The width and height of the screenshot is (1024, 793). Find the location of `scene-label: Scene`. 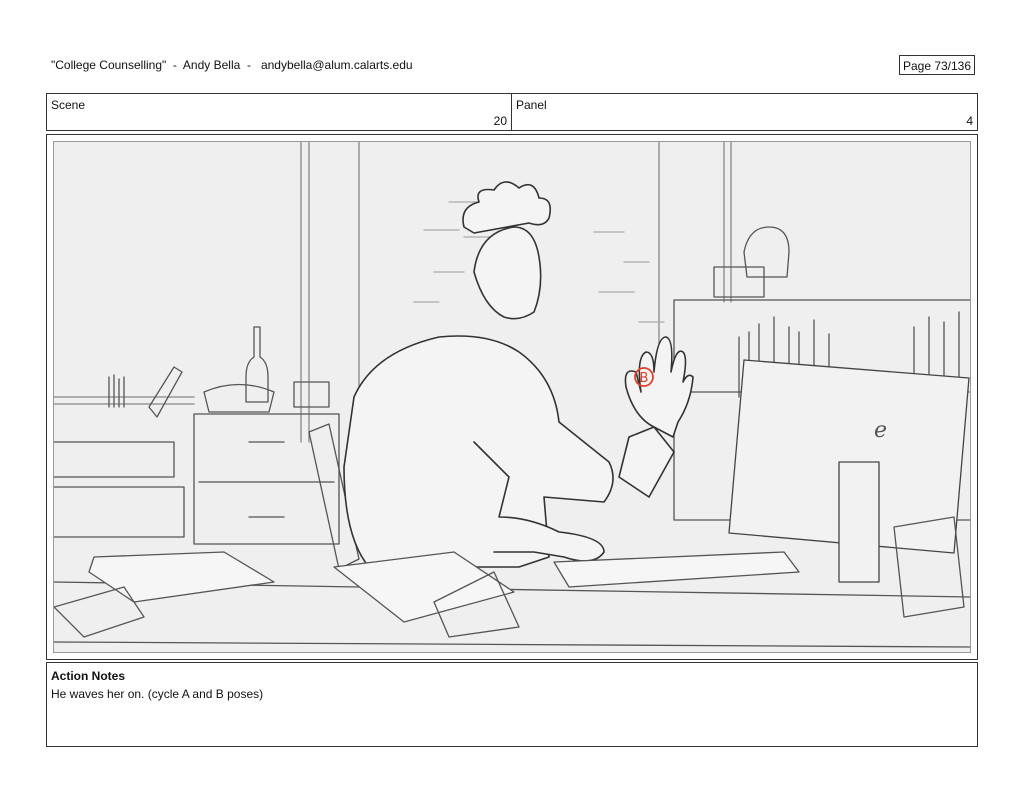

scene-label: Scene is located at coordinates (68, 105).